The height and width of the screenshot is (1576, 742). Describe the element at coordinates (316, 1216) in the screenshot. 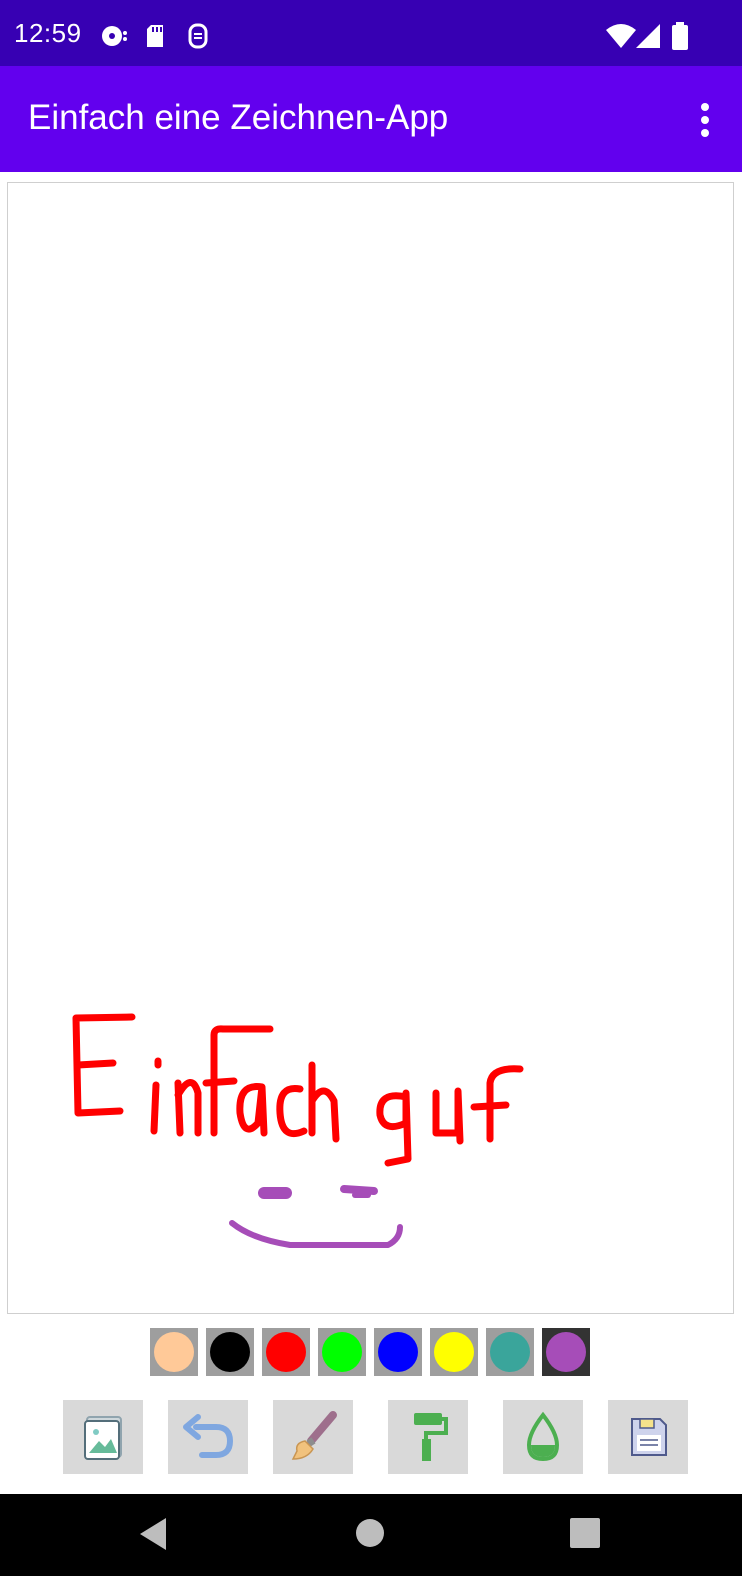

I see `smiley-drawing` at that location.